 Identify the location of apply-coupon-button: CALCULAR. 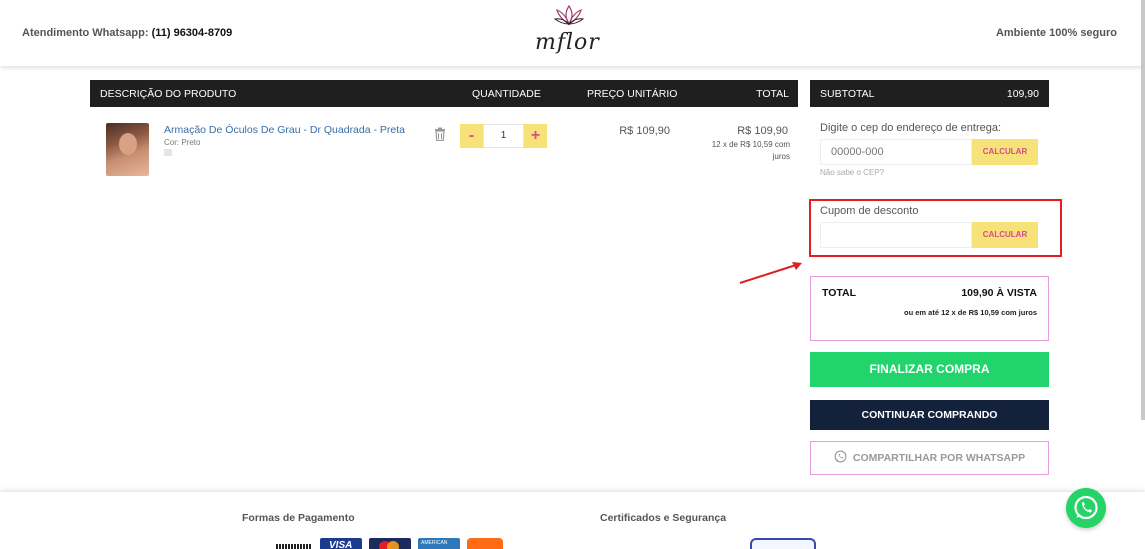
(1005, 235).